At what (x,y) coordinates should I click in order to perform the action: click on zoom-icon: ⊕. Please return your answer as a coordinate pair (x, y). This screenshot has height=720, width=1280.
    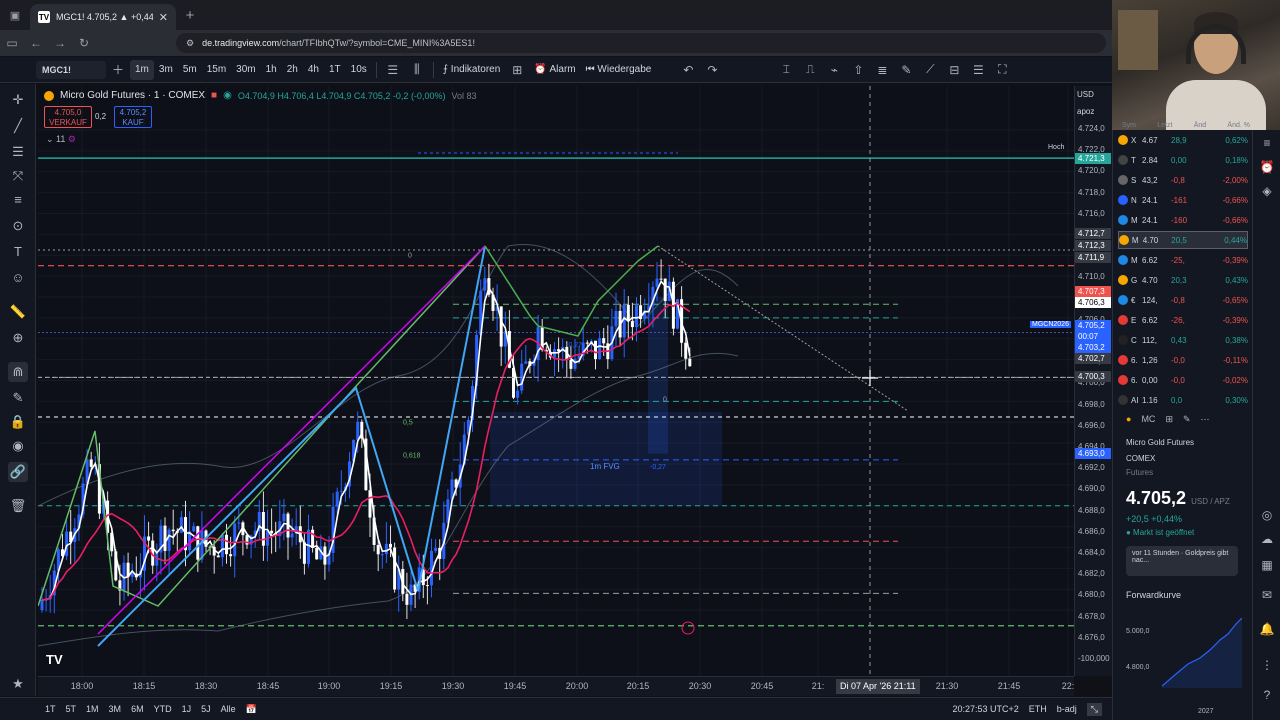
    Looking at the image, I should click on (18, 338).